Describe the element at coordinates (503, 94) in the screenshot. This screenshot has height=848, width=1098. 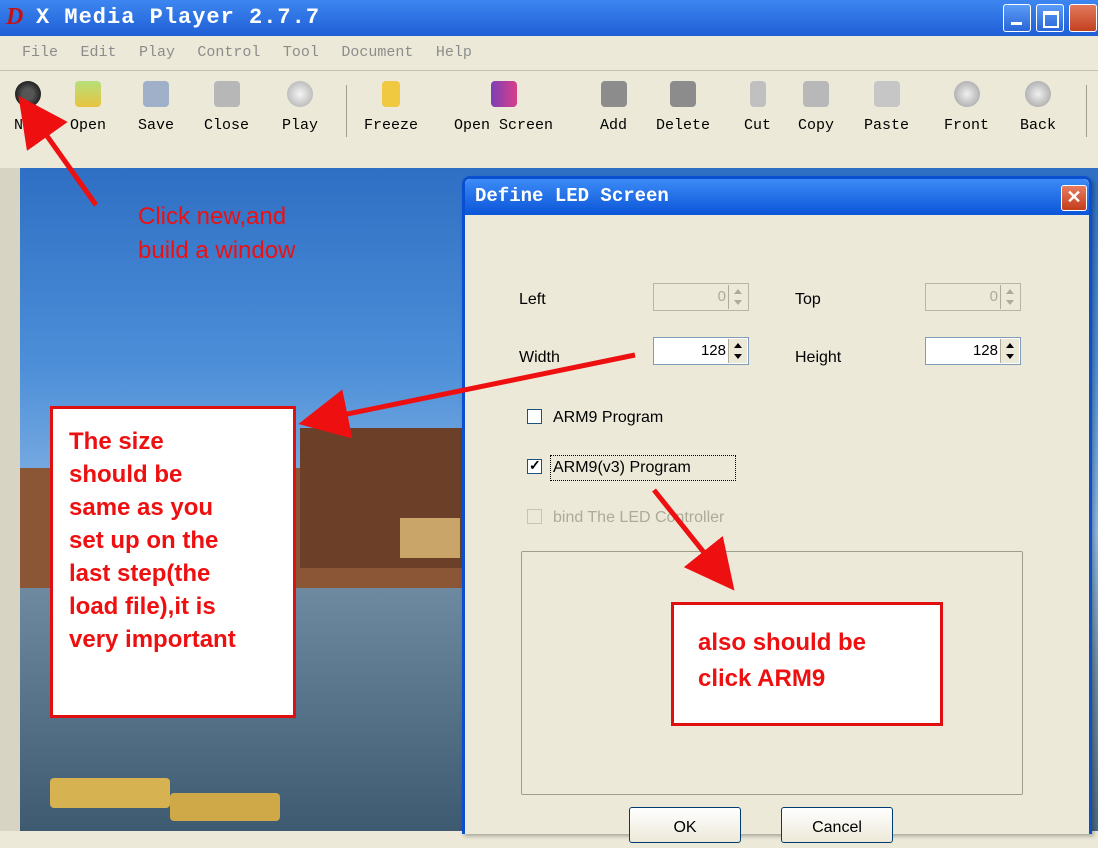
I see `open-screen-icon` at that location.